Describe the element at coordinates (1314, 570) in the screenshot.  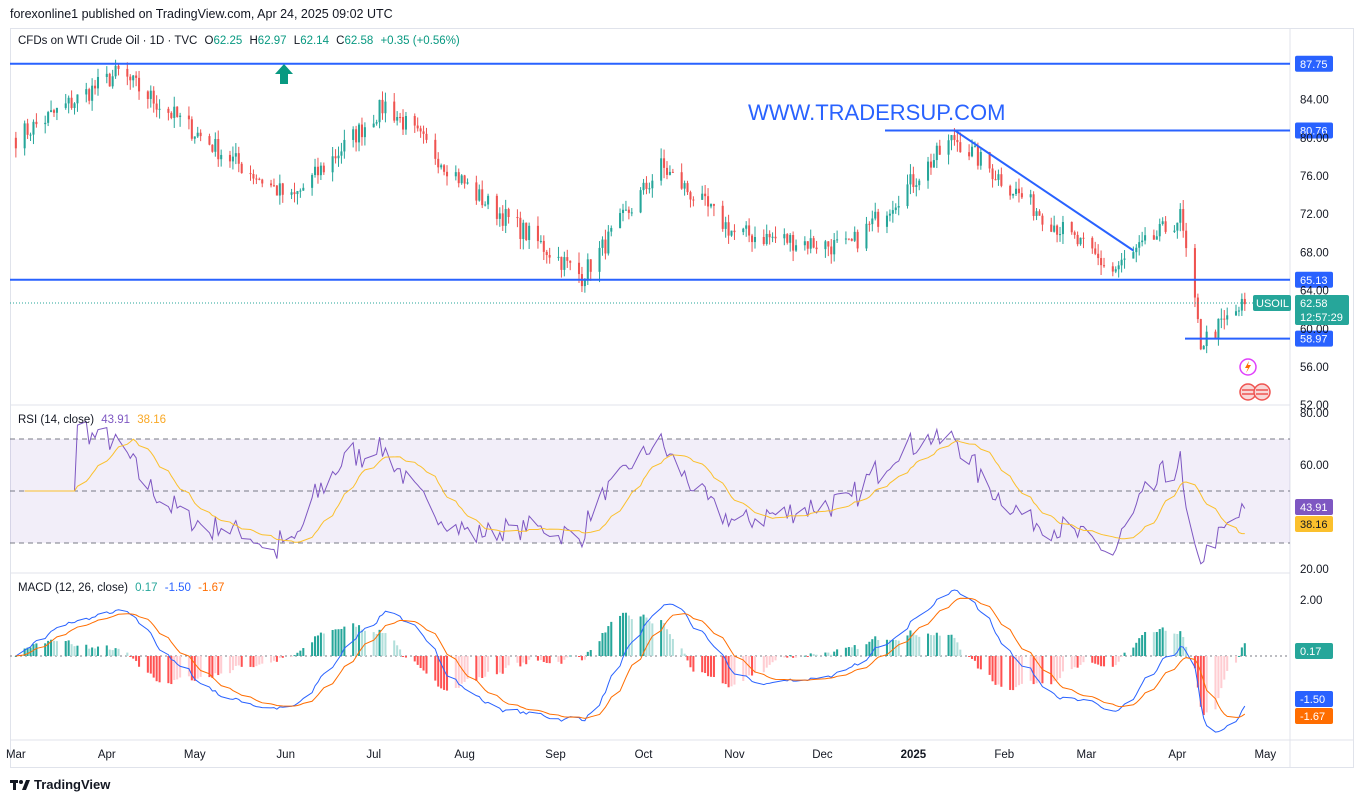
I see `rsi-tick-label: 20.00` at that location.